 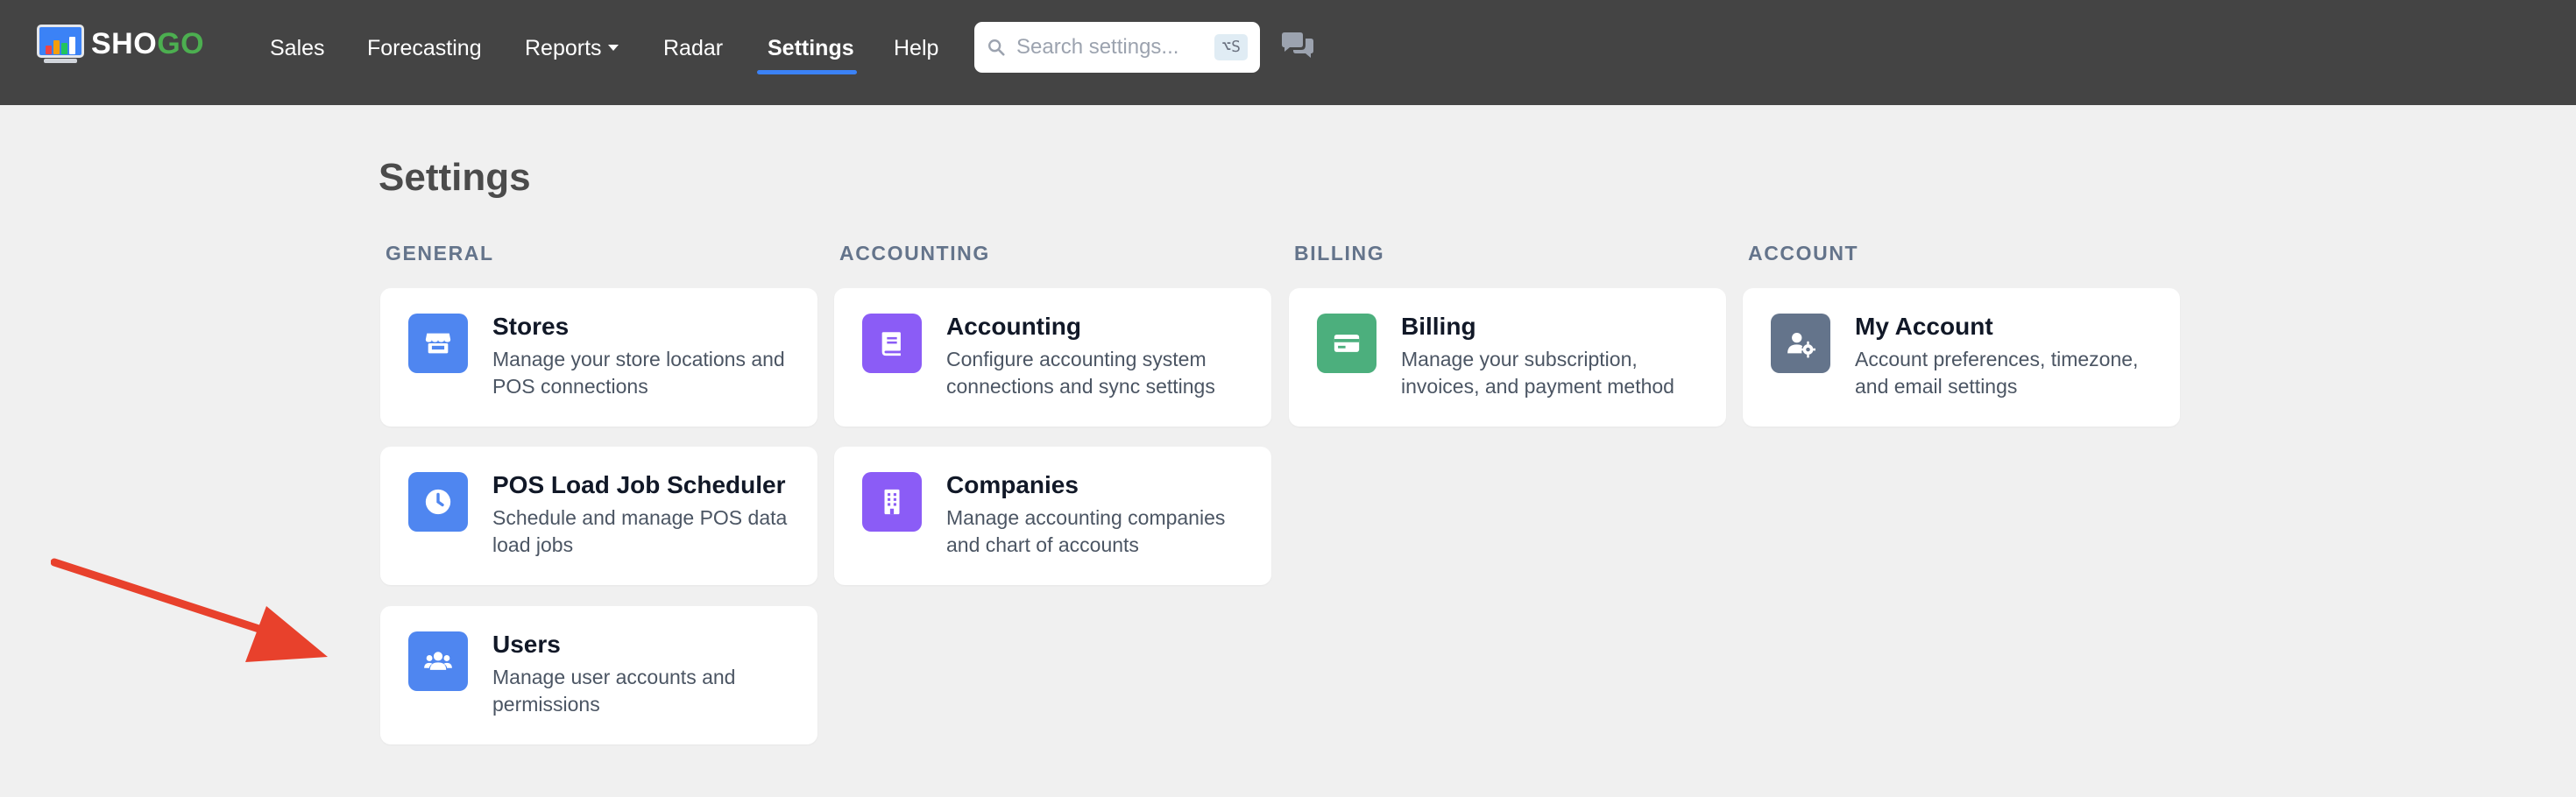 I want to click on nav-help: Help, so click(x=916, y=48).